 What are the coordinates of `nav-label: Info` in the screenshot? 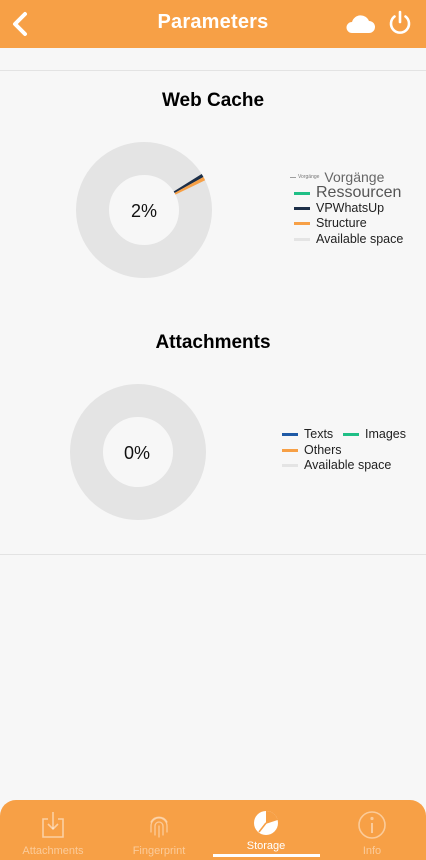 It's located at (372, 851).